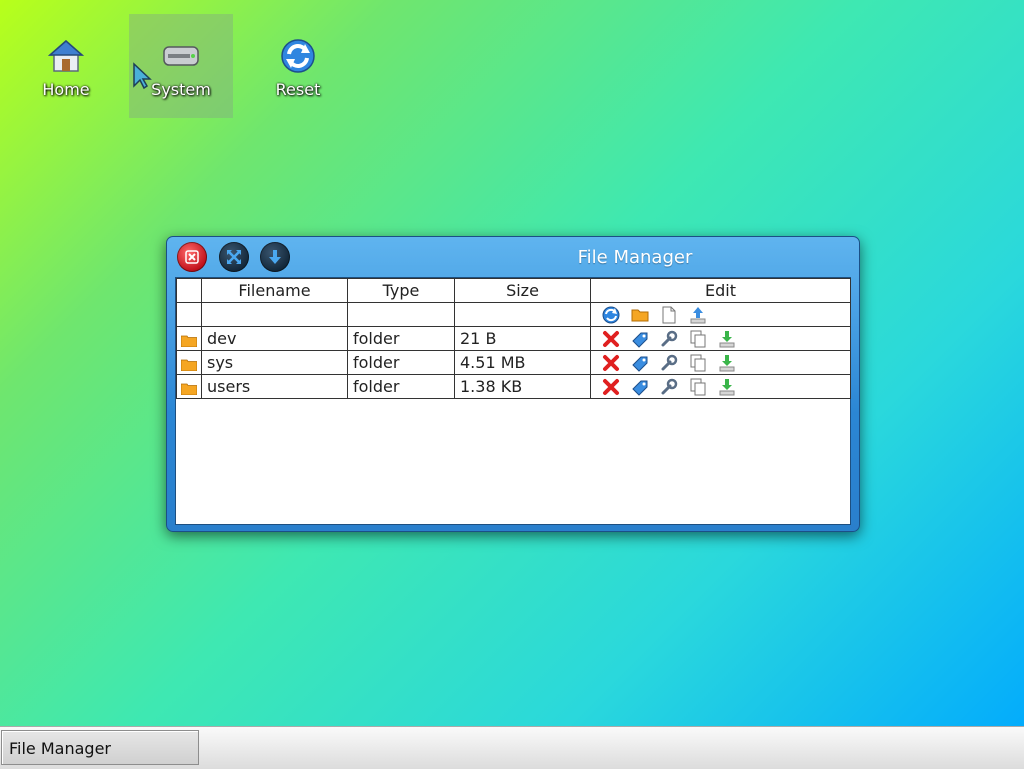  I want to click on new-file-icon, so click(669, 315).